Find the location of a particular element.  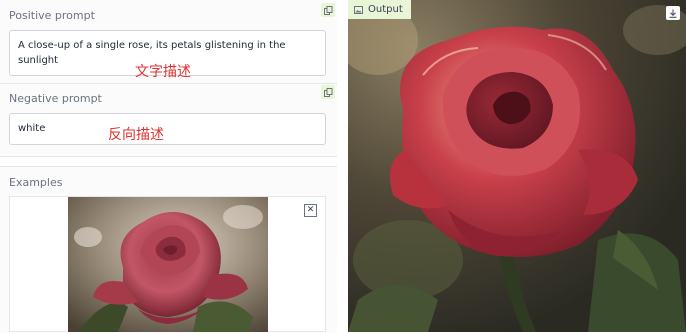

examples-label: Examples is located at coordinates (36, 182).